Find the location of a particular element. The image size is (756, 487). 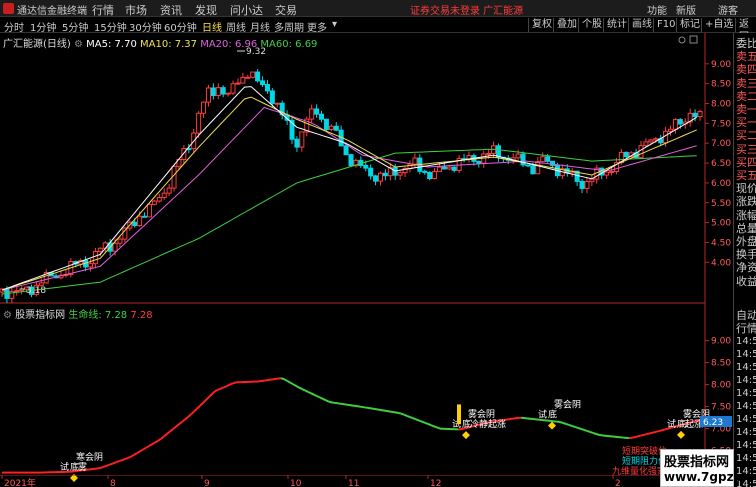

price-axis-label: 6.50 is located at coordinates (721, 164).